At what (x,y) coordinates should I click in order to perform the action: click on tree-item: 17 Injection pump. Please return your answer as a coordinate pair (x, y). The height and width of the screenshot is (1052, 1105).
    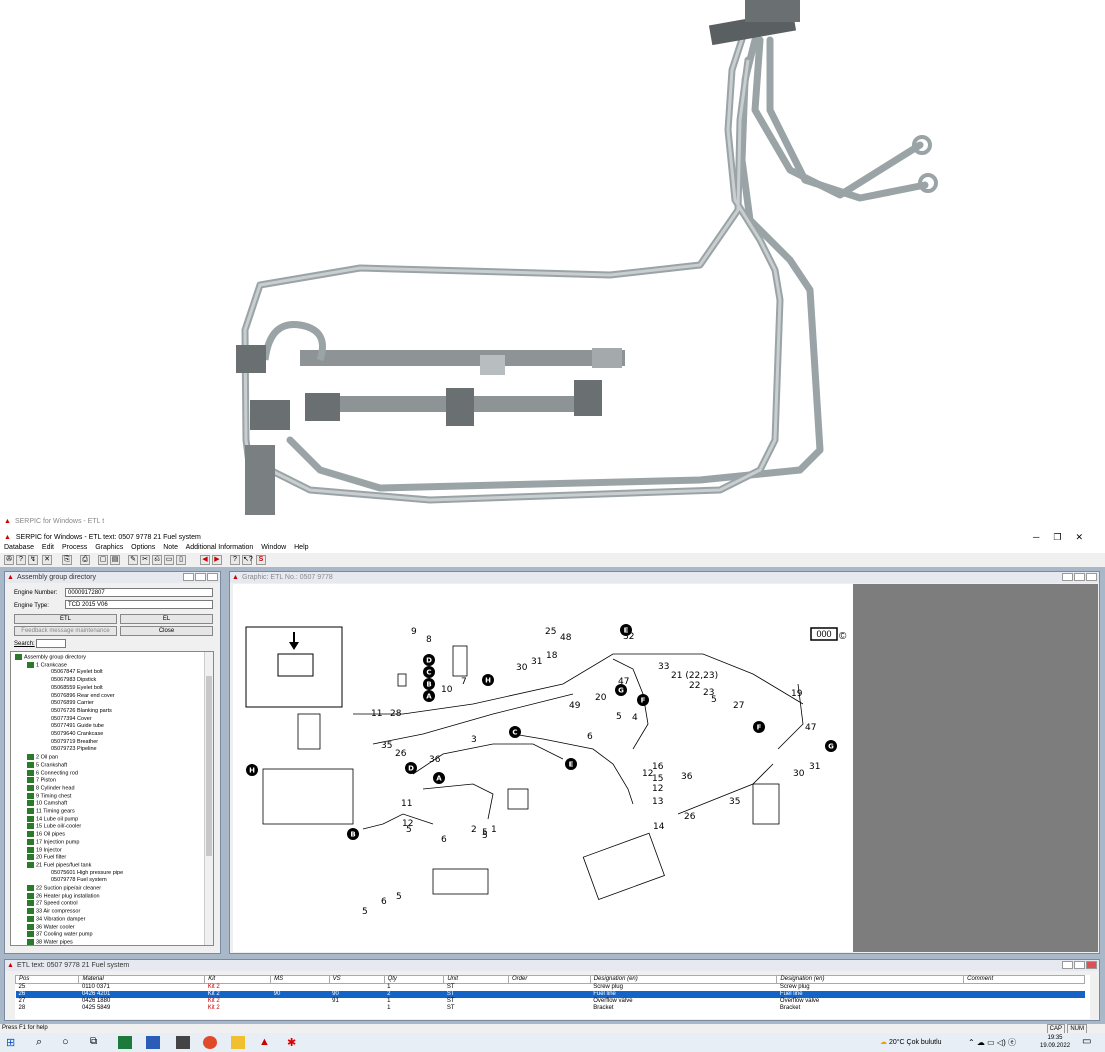
    Looking at the image, I should click on (53, 842).